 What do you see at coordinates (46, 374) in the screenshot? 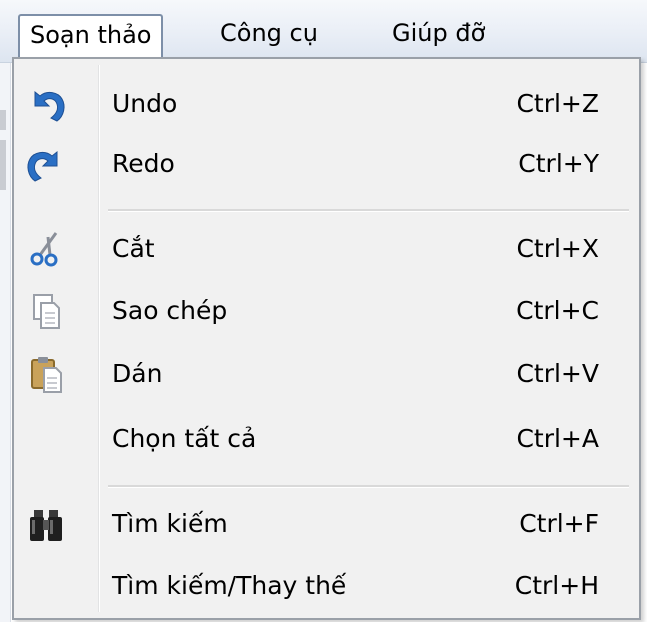
I see `paste-icon` at bounding box center [46, 374].